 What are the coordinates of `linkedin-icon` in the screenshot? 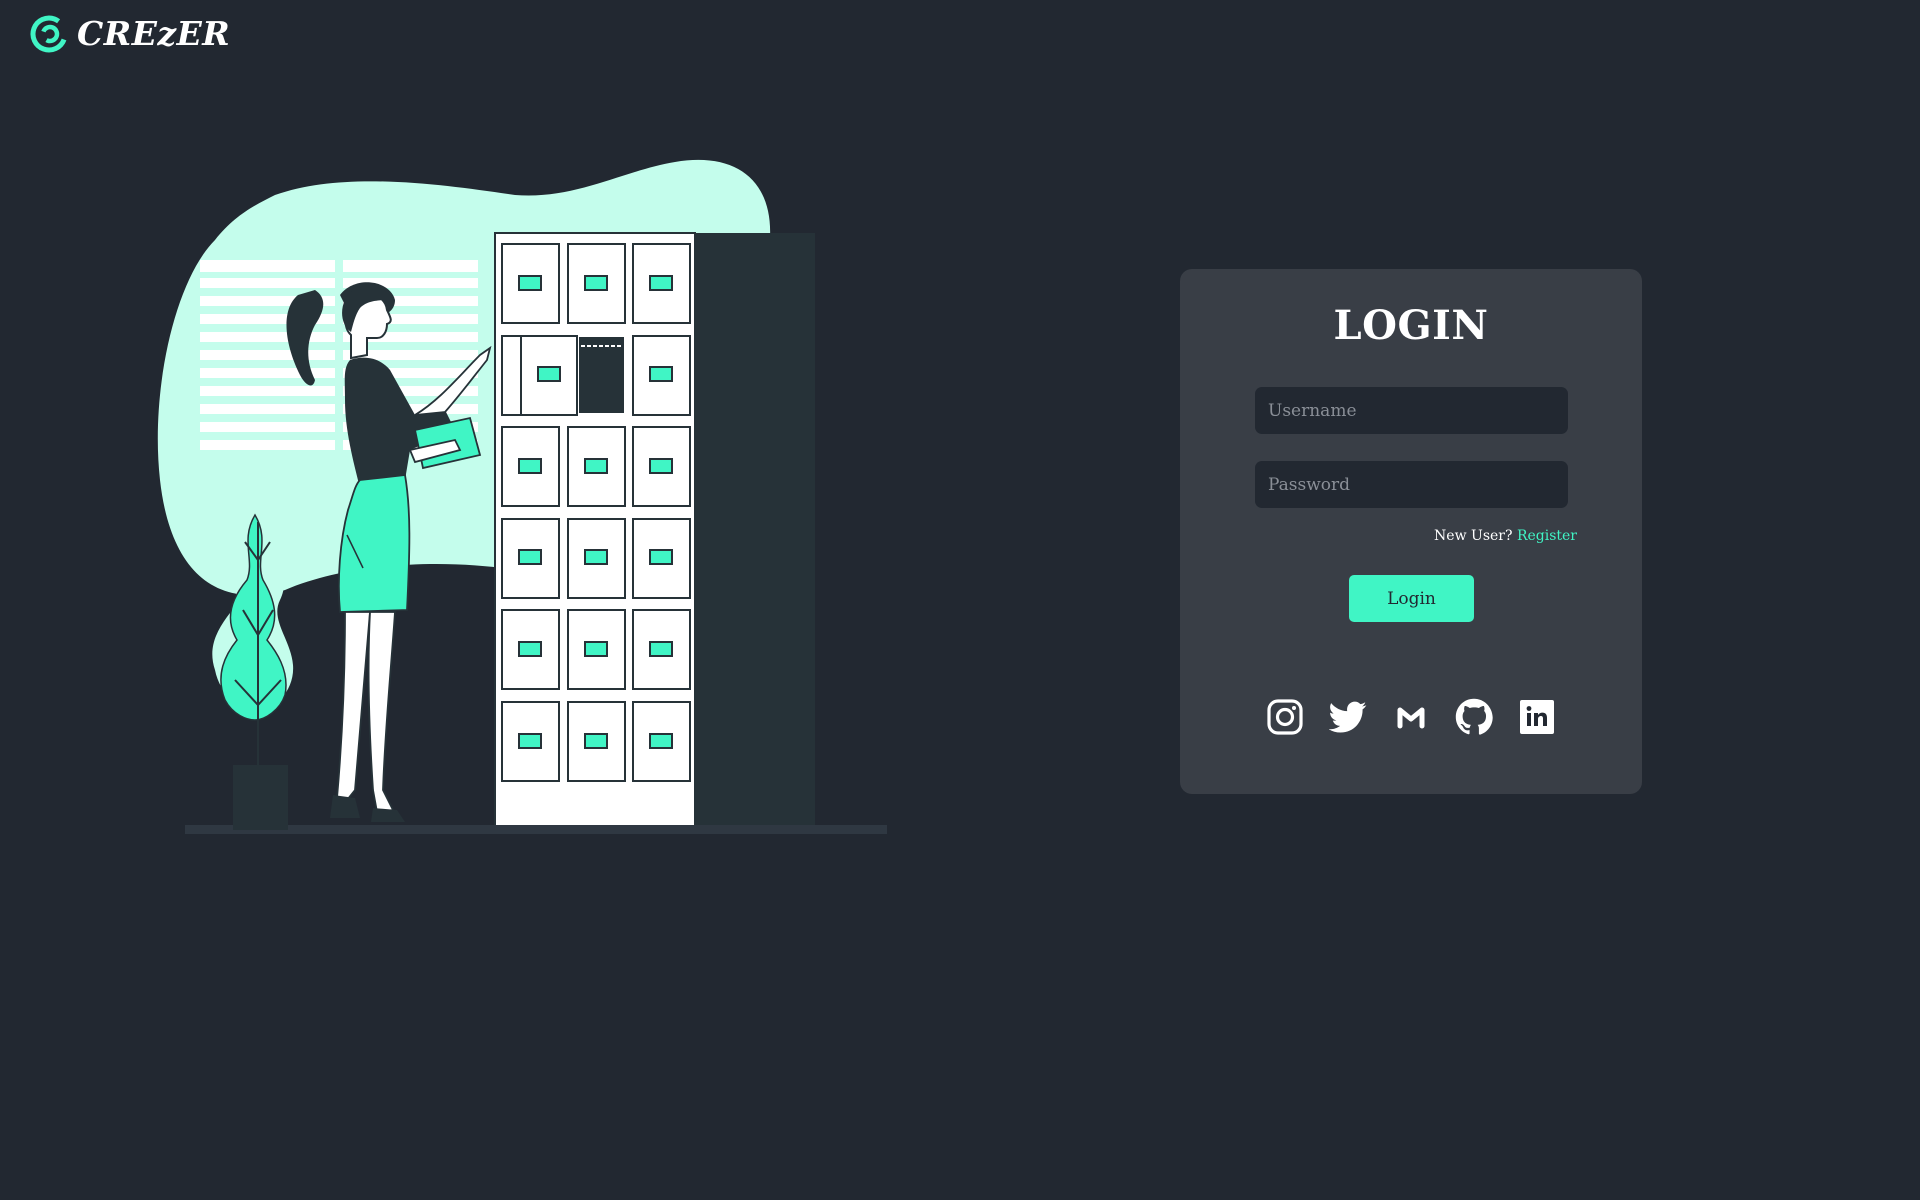 It's located at (1537, 717).